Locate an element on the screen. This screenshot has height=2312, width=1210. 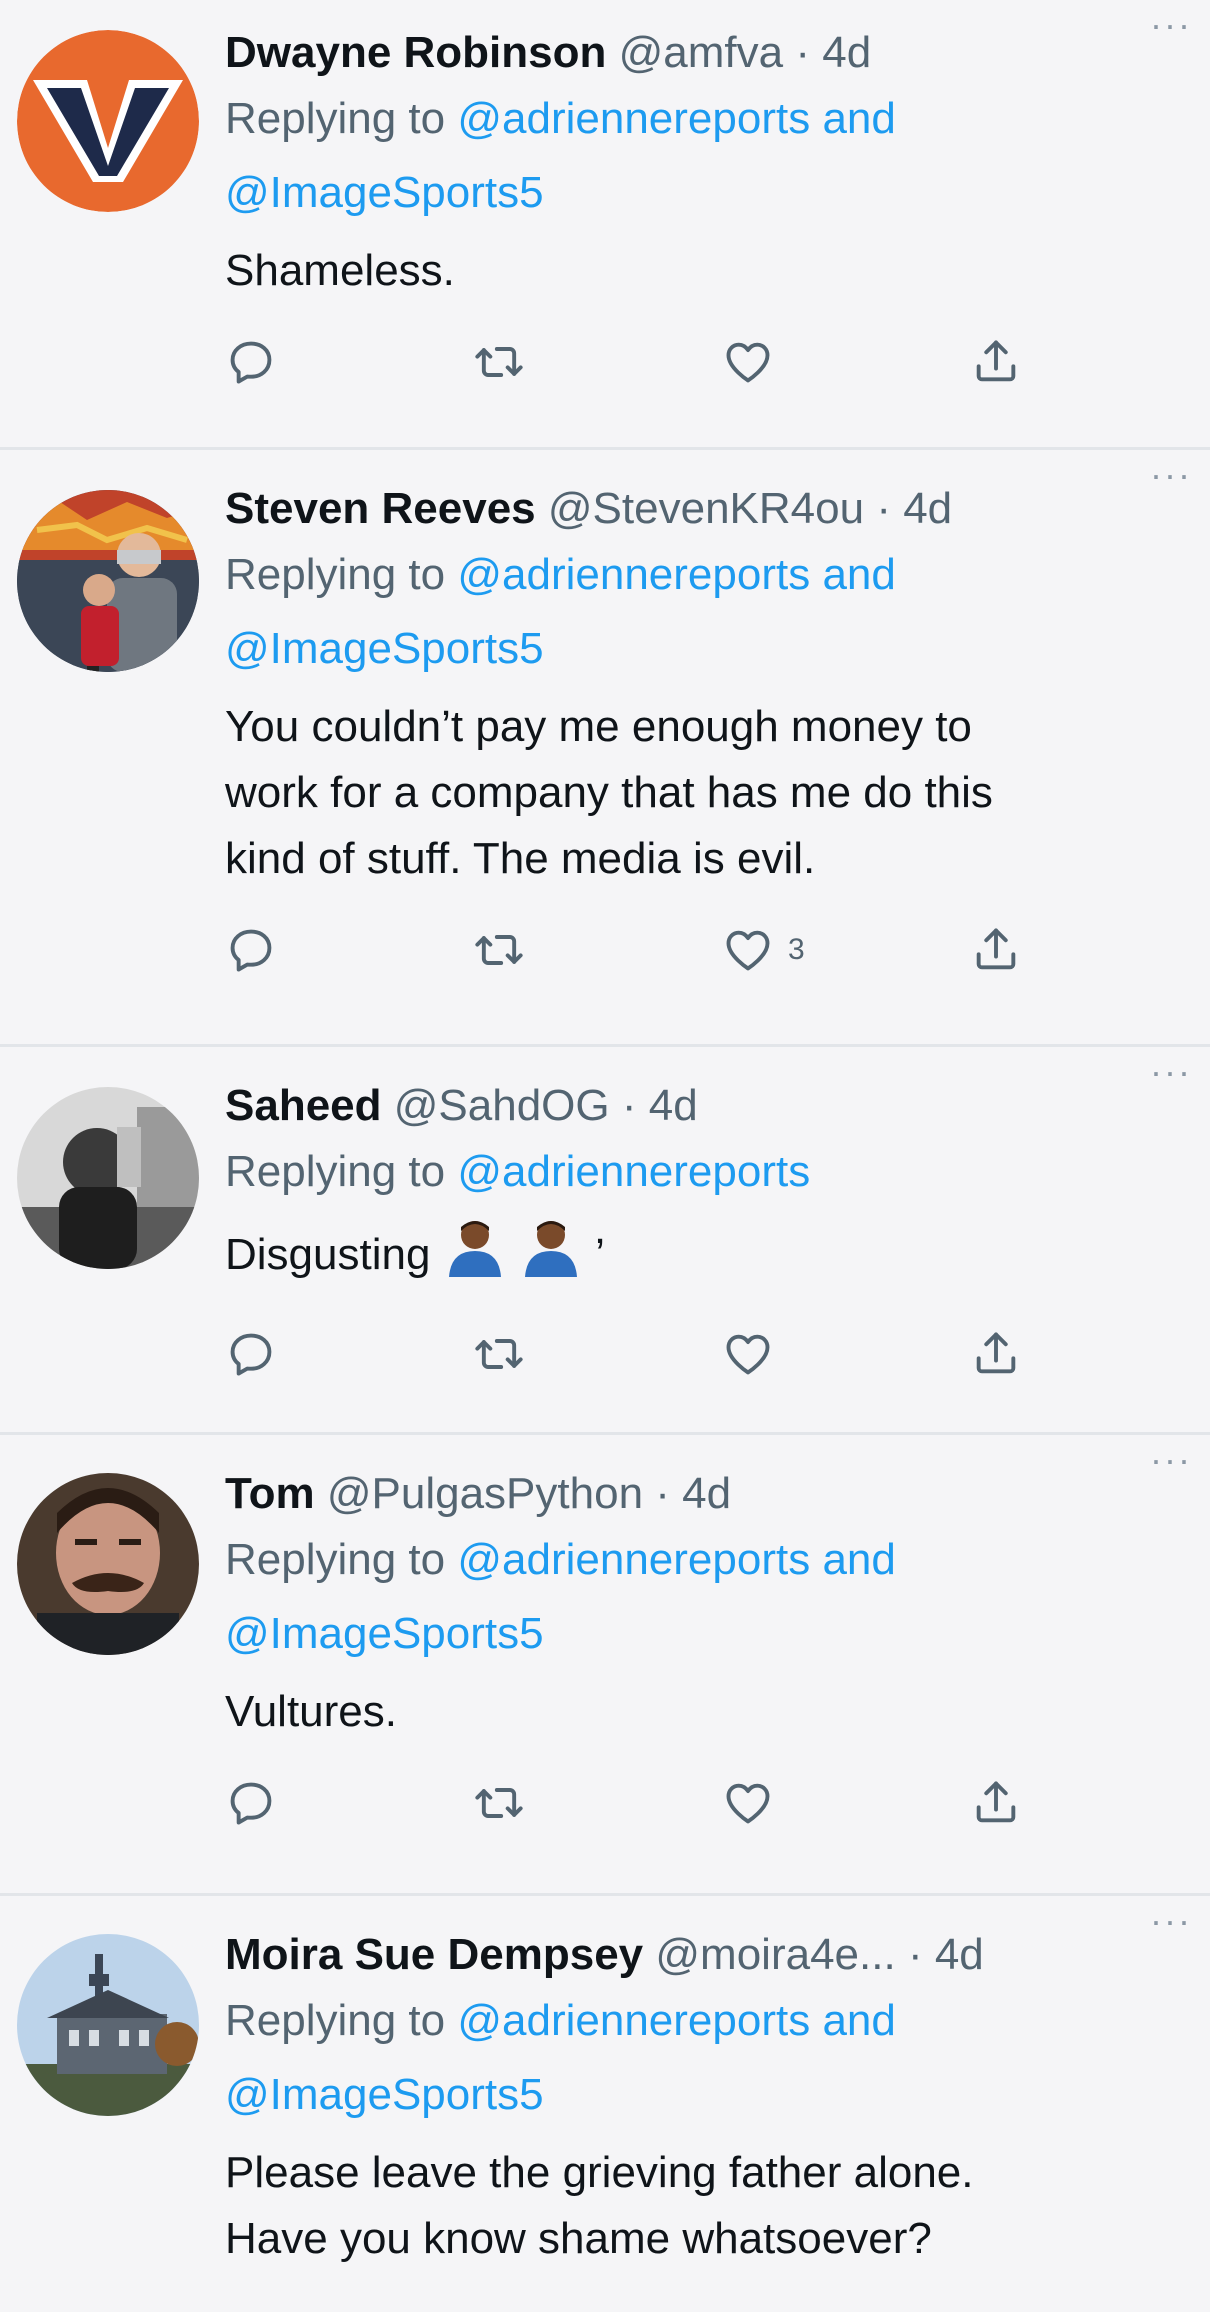
user-handle: @PulgasPython is located at coordinates (485, 1493).